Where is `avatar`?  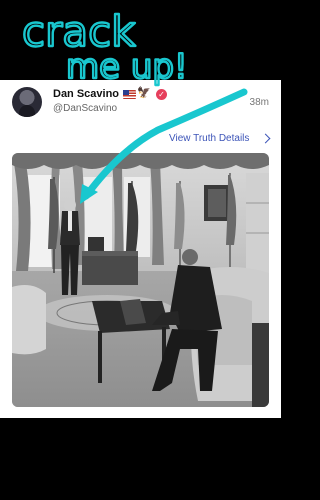 avatar is located at coordinates (27, 102).